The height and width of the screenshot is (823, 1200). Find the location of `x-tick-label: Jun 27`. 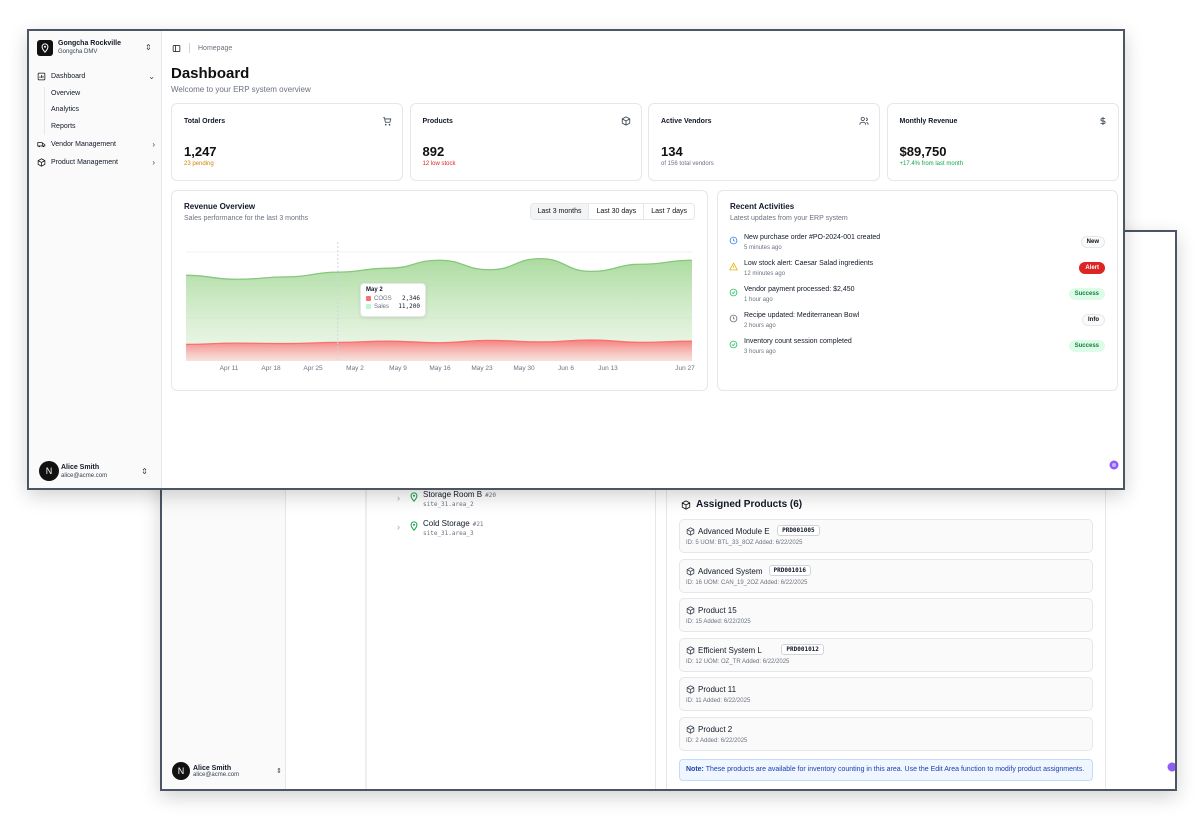

x-tick-label: Jun 27 is located at coordinates (685, 368).